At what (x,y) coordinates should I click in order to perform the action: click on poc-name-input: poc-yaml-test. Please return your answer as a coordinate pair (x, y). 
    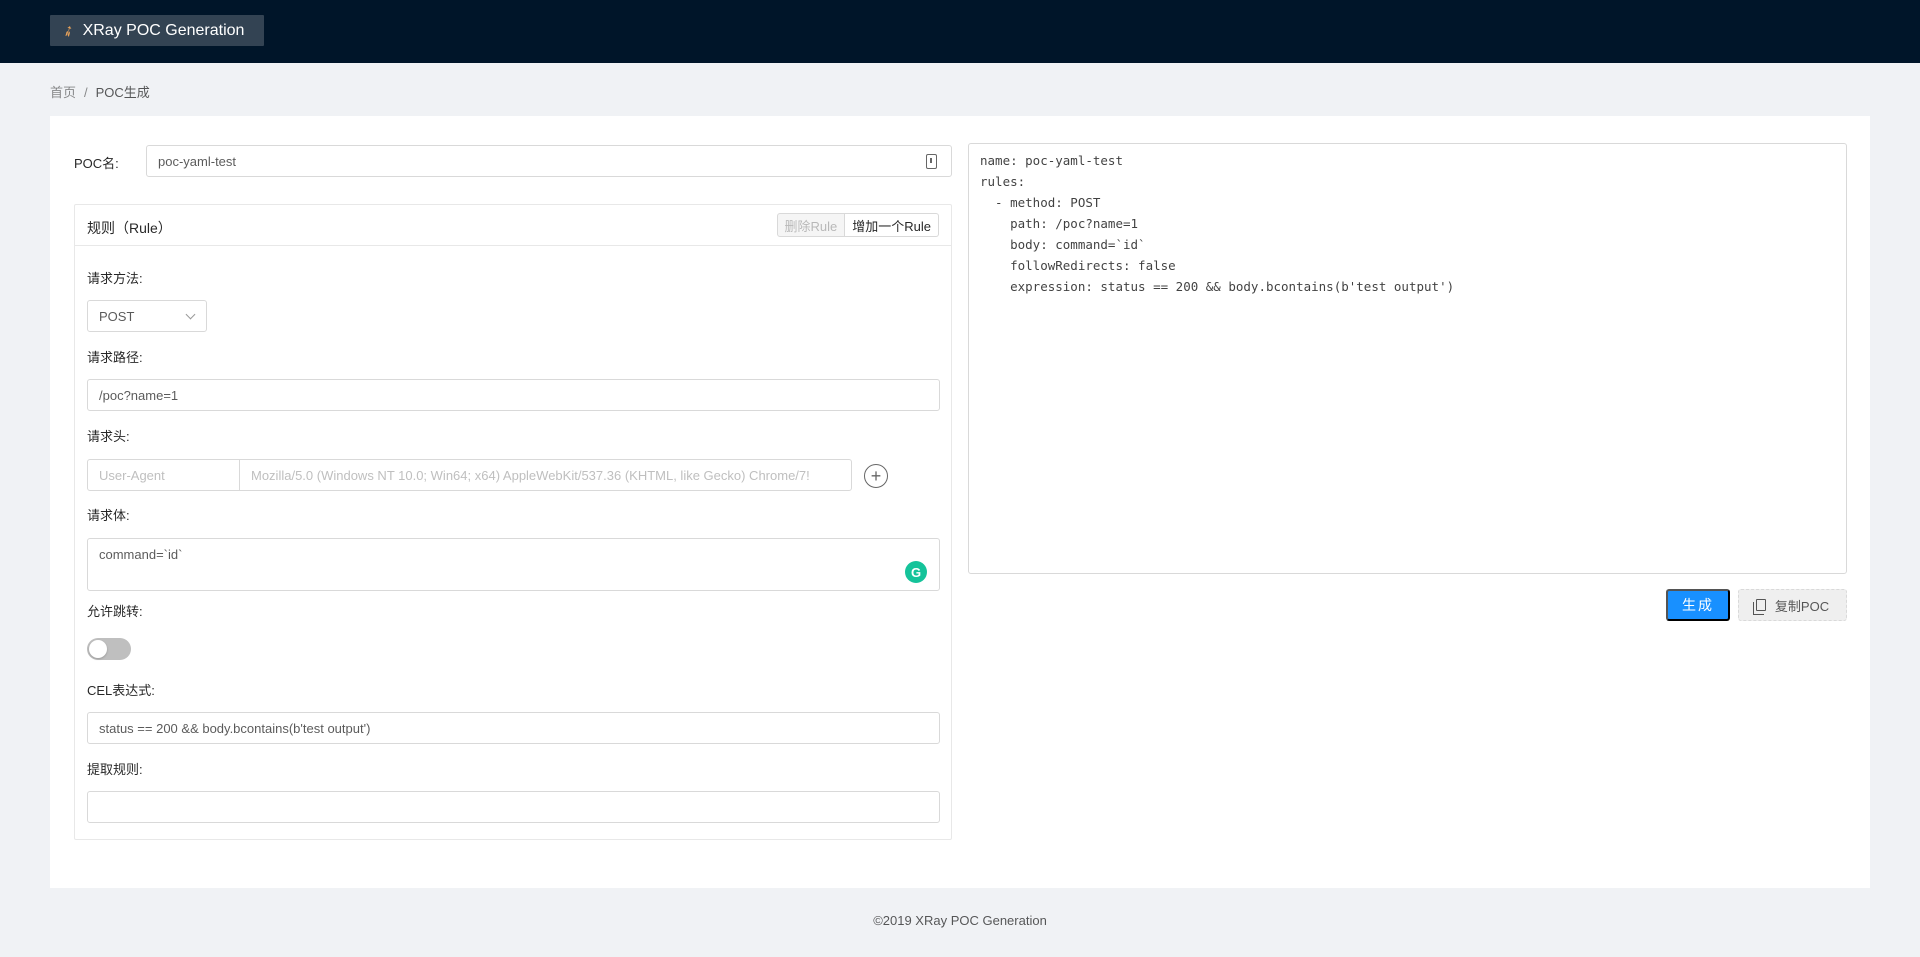
    Looking at the image, I should click on (549, 161).